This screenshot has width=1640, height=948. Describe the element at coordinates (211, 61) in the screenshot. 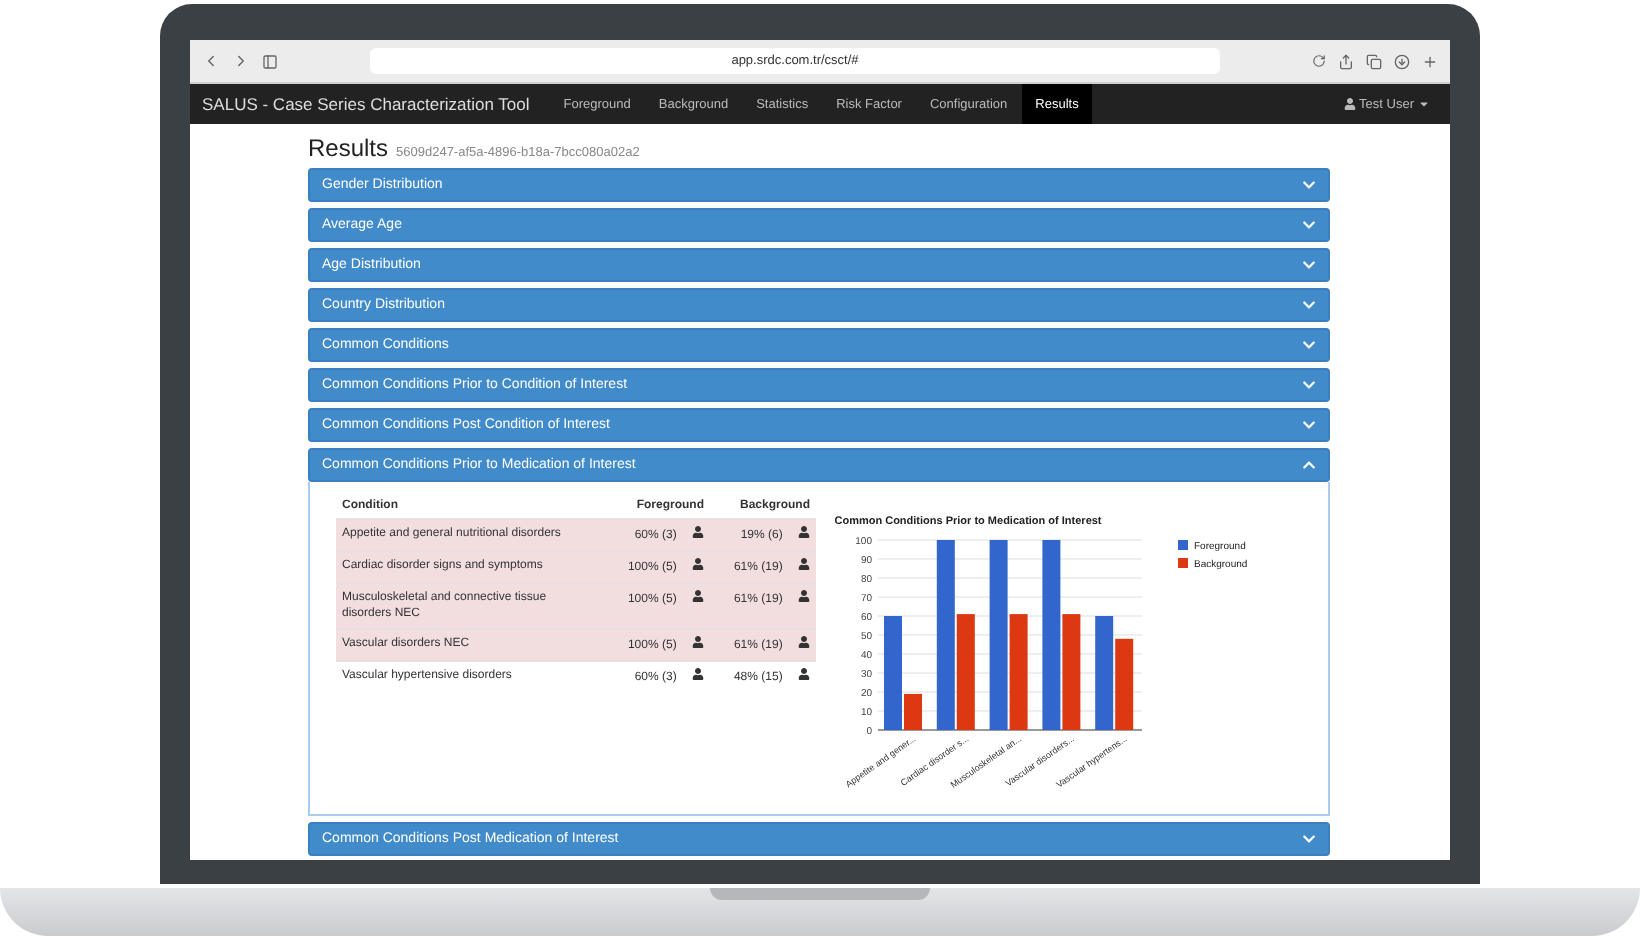

I see `back-icon` at that location.